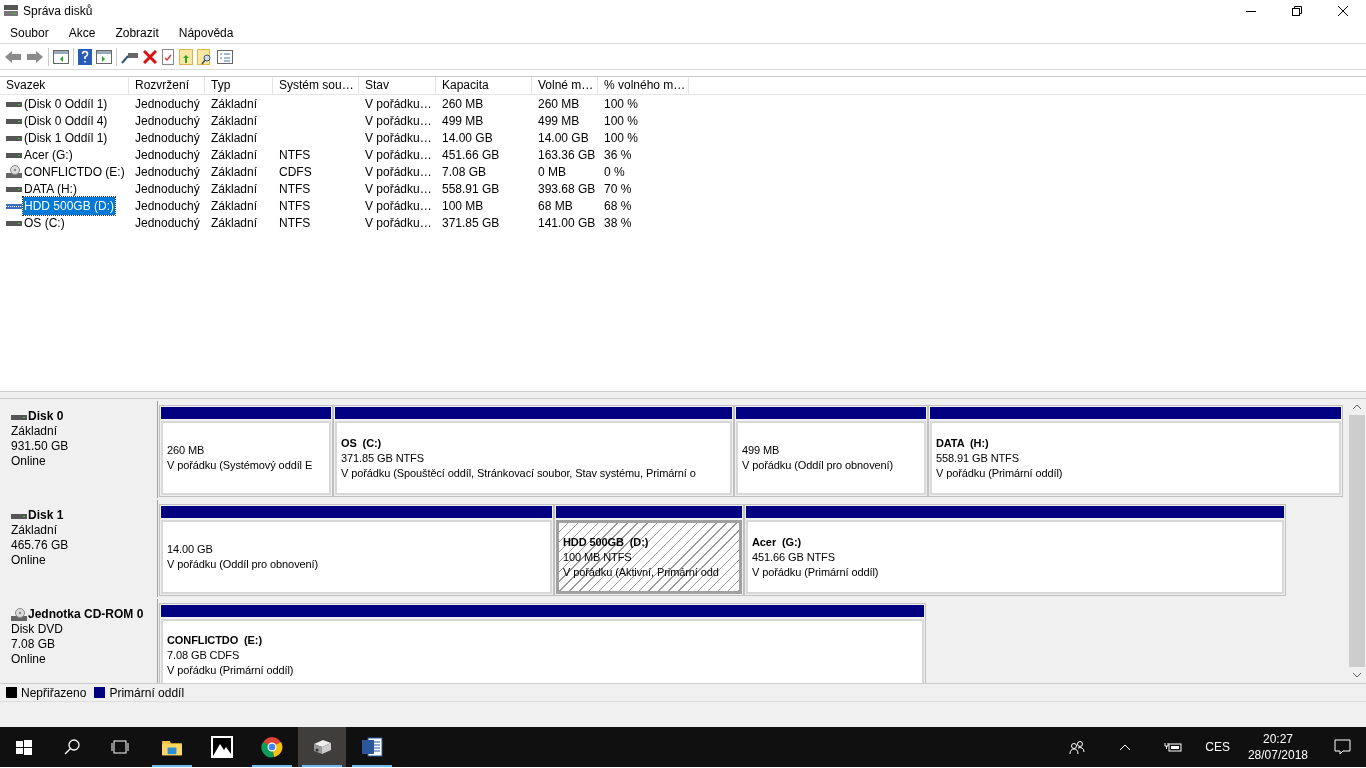 Image resolution: width=1366 pixels, height=768 pixels. I want to click on volume-name: Acer (G:), so click(48, 154).